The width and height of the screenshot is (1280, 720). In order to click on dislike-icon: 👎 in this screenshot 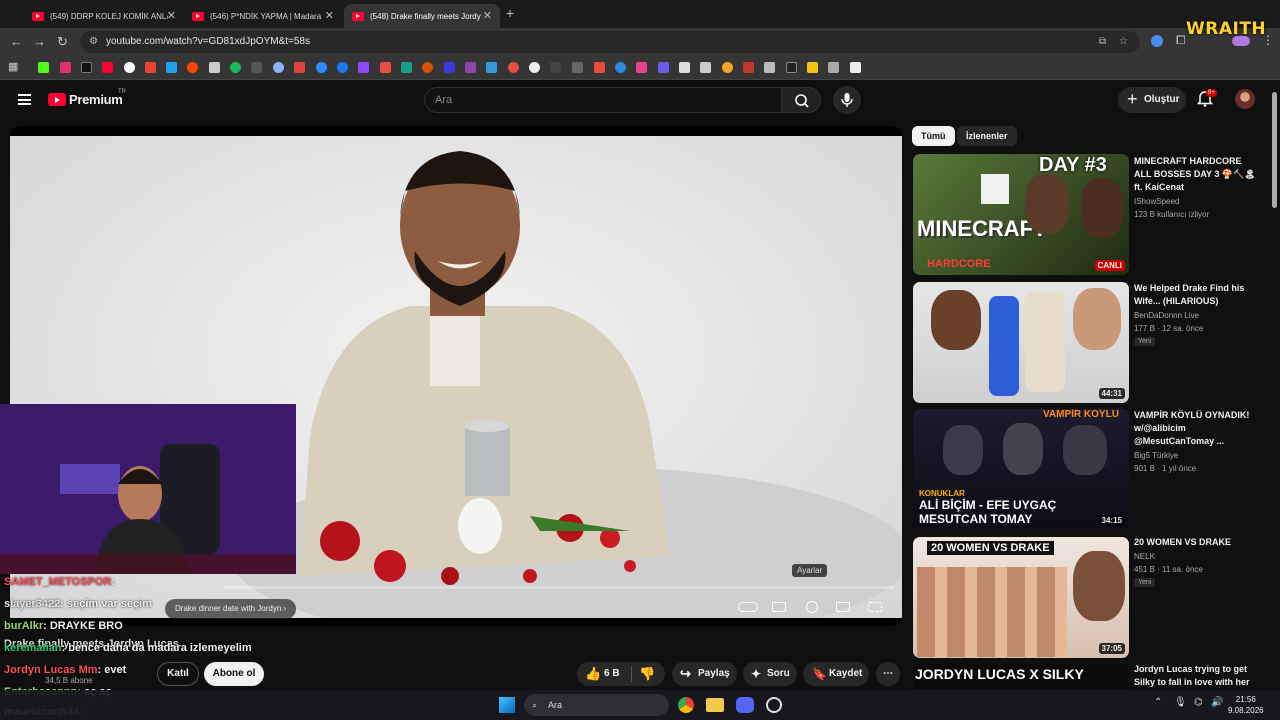, I will do `click(647, 674)`.